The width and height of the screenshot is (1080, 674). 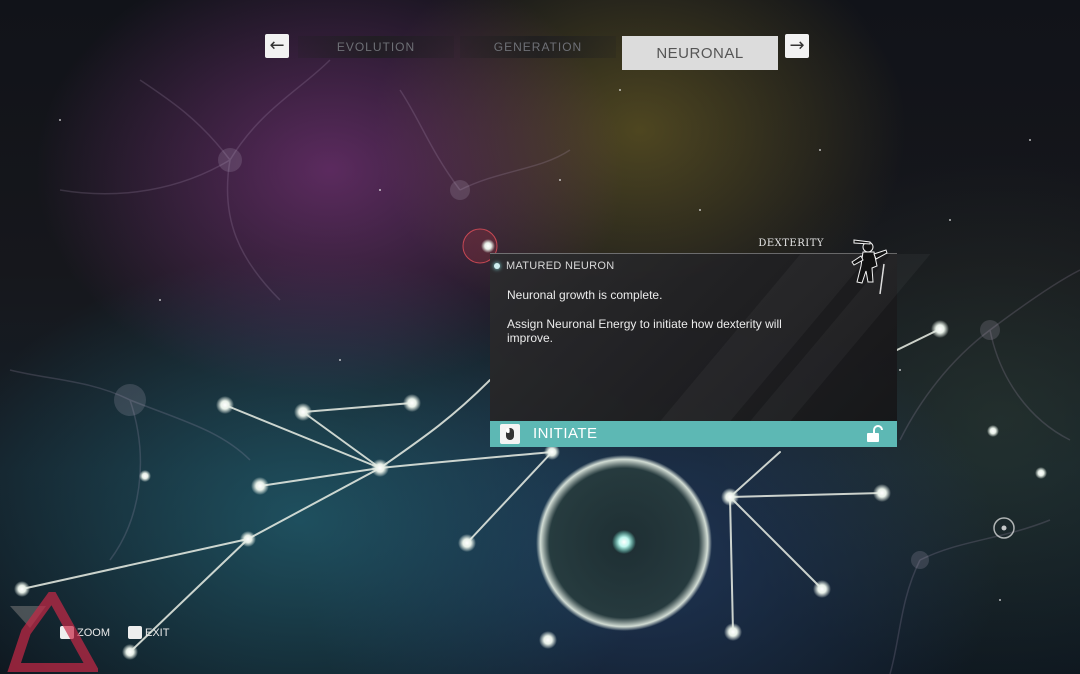 What do you see at coordinates (510, 434) in the screenshot?
I see `mouse-left-click-icon` at bounding box center [510, 434].